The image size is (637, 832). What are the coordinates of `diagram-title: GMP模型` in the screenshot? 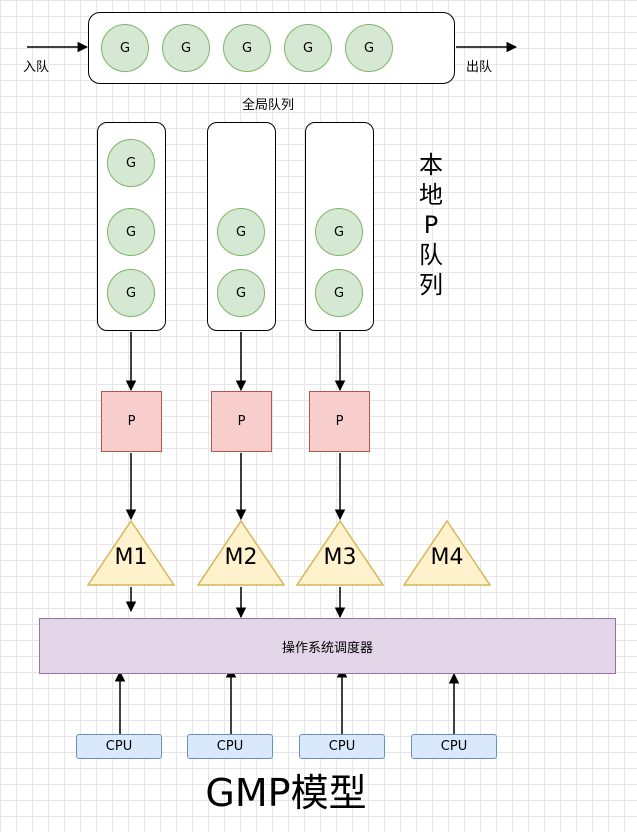 It's located at (286, 793).